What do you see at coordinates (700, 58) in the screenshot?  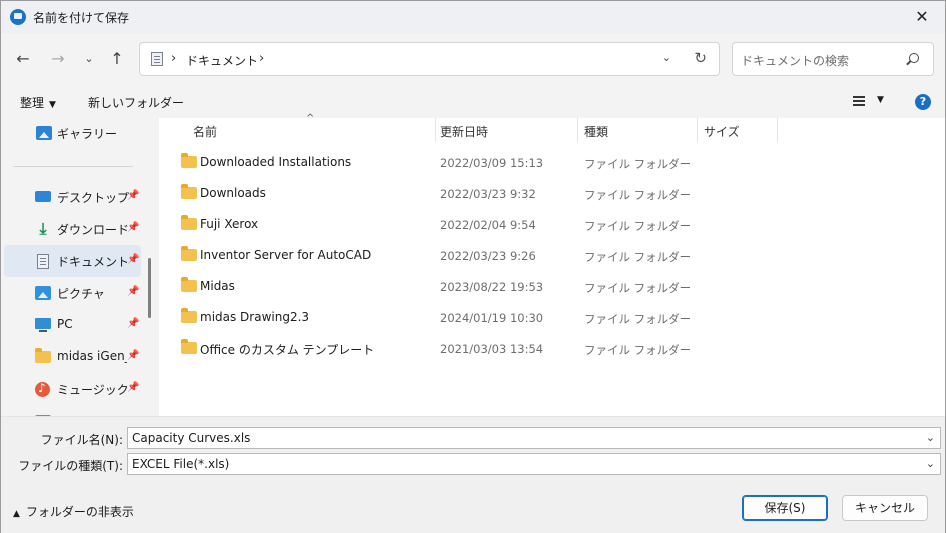 I see `refresh-icon: ↻` at bounding box center [700, 58].